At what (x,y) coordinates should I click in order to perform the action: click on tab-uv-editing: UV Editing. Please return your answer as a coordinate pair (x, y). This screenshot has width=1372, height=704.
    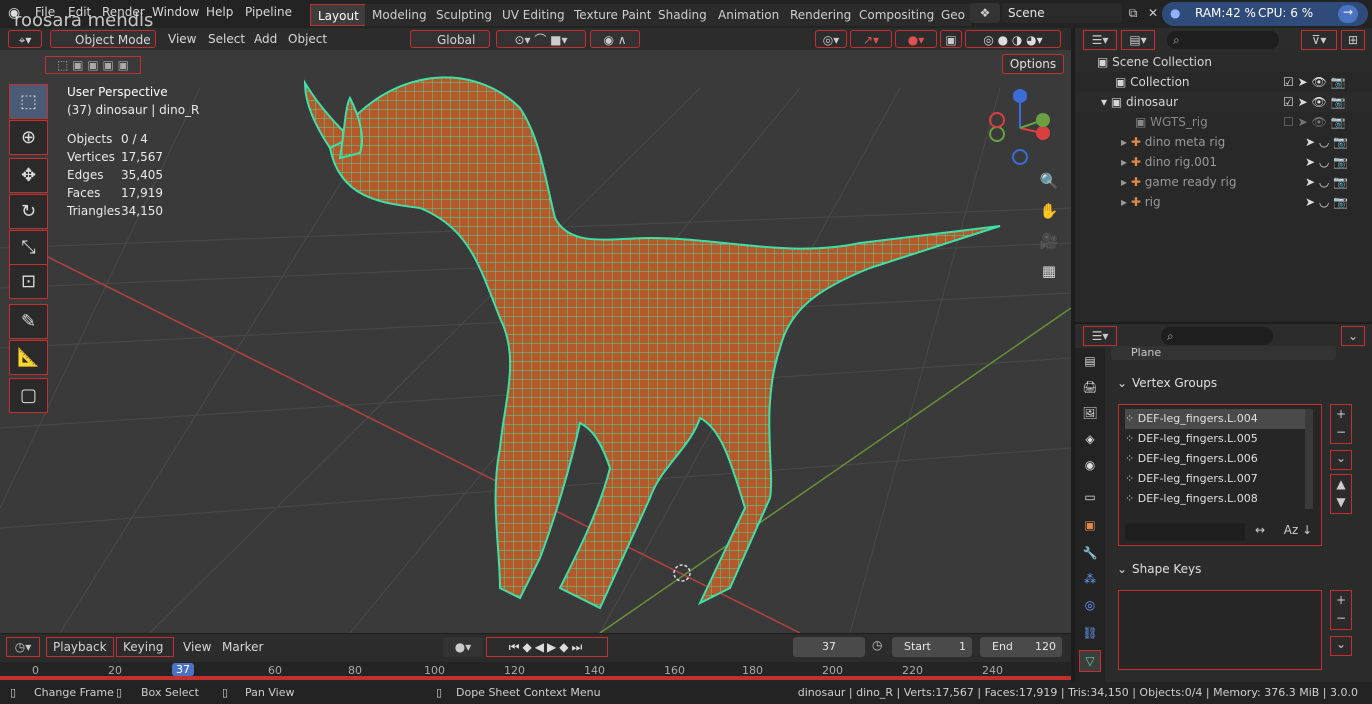
    Looking at the image, I should click on (534, 15).